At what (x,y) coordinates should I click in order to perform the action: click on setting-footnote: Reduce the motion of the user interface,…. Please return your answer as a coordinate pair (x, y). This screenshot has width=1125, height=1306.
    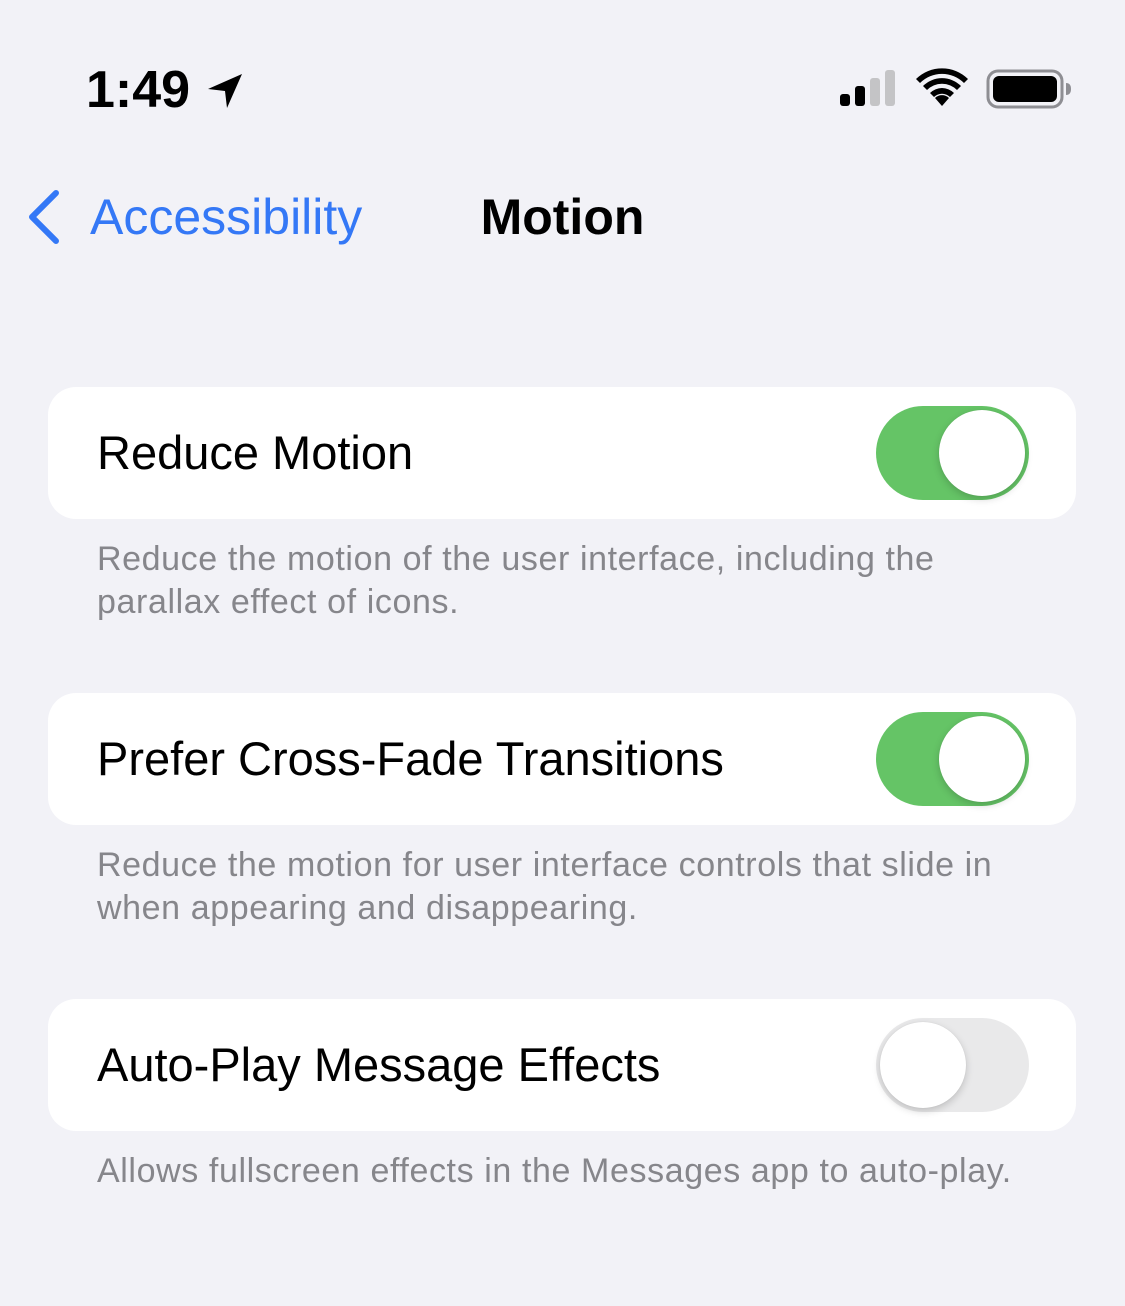
    Looking at the image, I should click on (516, 580).